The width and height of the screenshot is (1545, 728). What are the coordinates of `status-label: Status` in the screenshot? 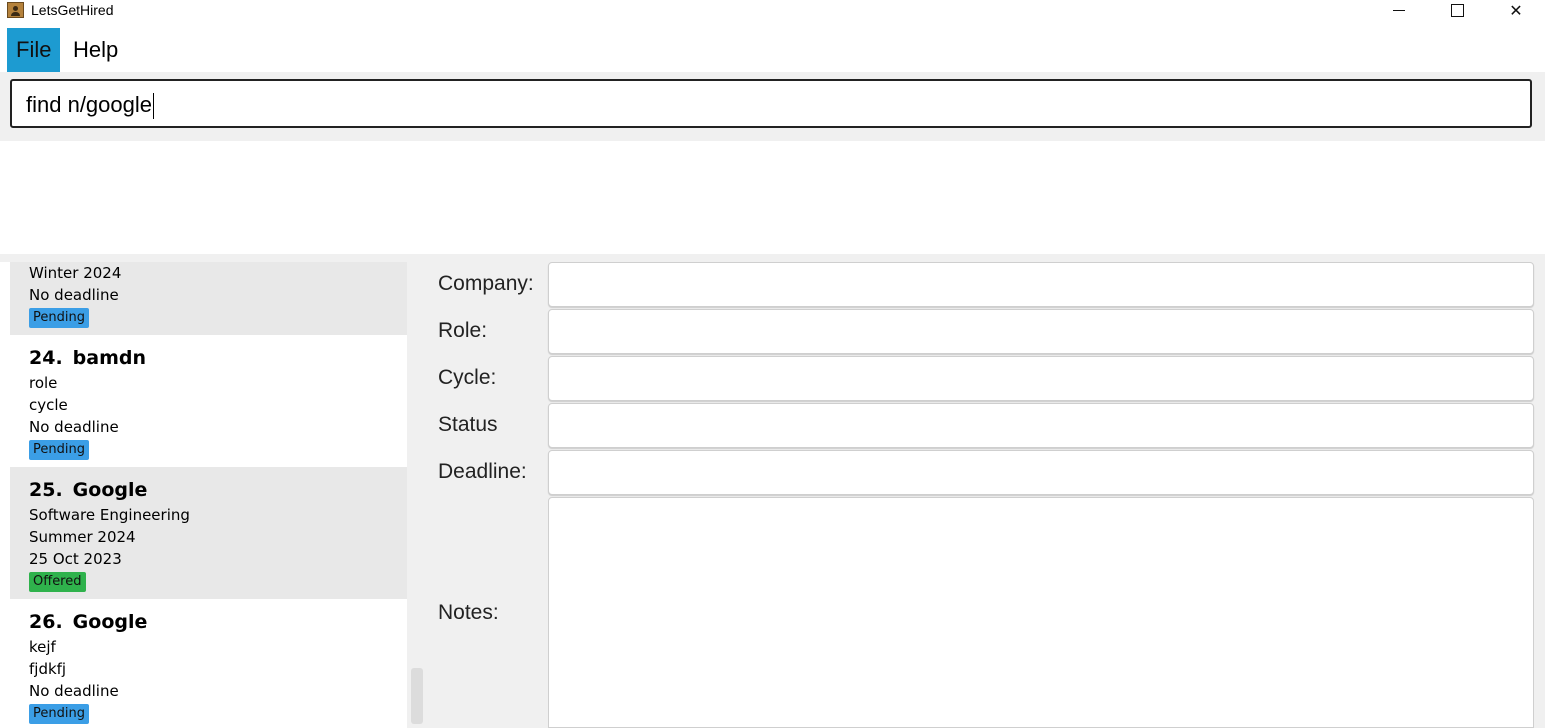 It's located at (468, 424).